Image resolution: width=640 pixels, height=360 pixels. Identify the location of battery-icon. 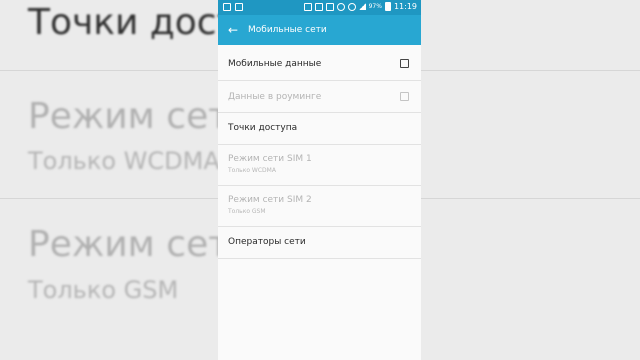
(387, 6).